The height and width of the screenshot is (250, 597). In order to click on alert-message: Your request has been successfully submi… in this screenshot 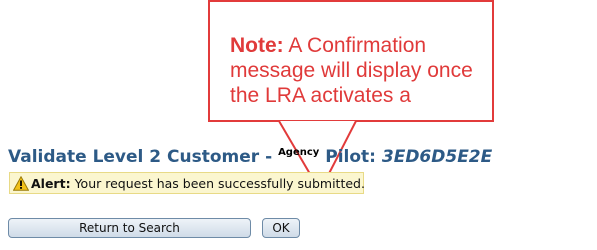, I will do `click(219, 183)`.